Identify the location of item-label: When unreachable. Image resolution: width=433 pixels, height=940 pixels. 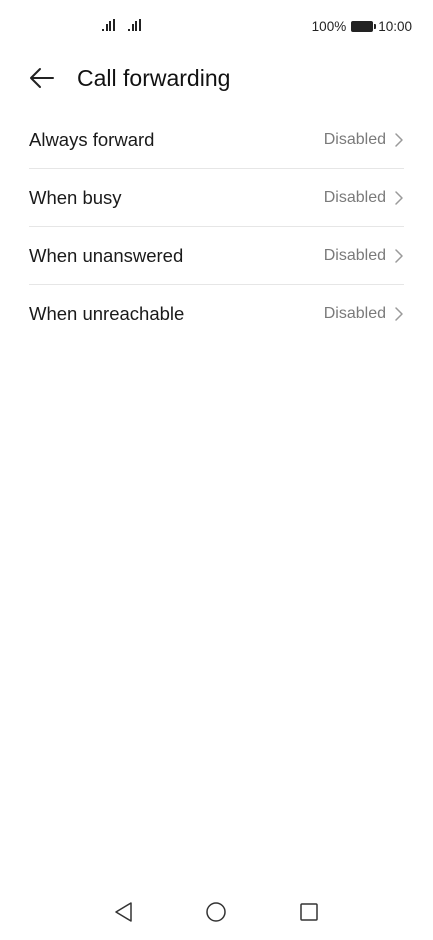
(107, 313).